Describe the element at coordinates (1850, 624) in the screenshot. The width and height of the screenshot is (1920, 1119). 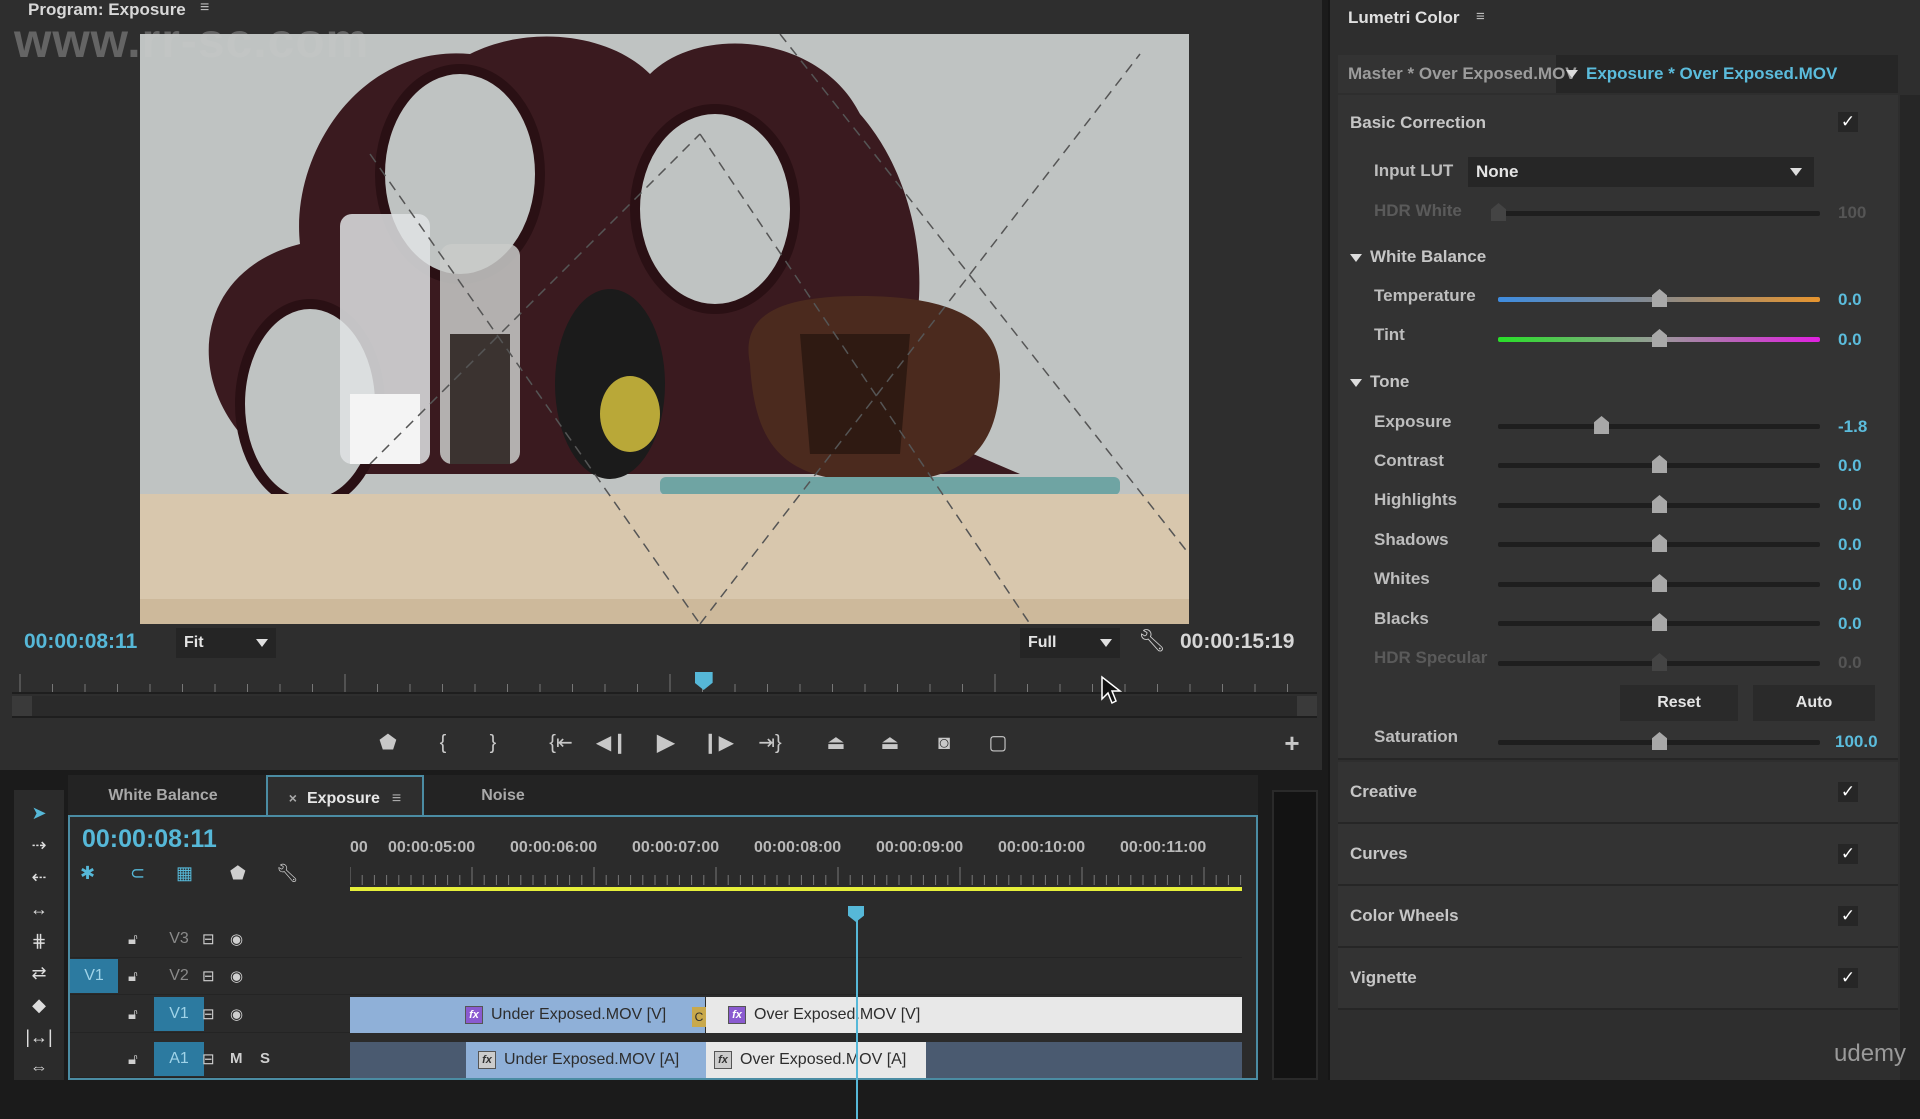
I see `blacks-value: 0.0` at that location.